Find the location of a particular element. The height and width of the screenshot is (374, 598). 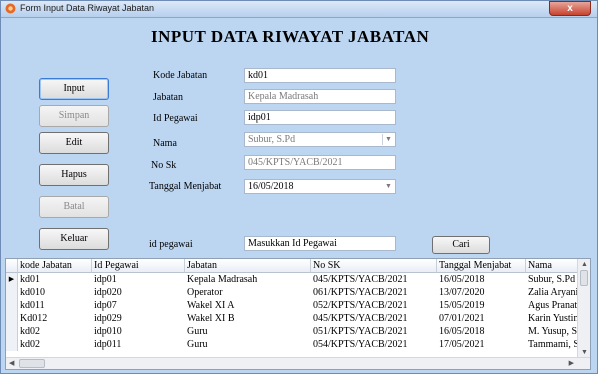

edit-button: Edit is located at coordinates (74, 143).